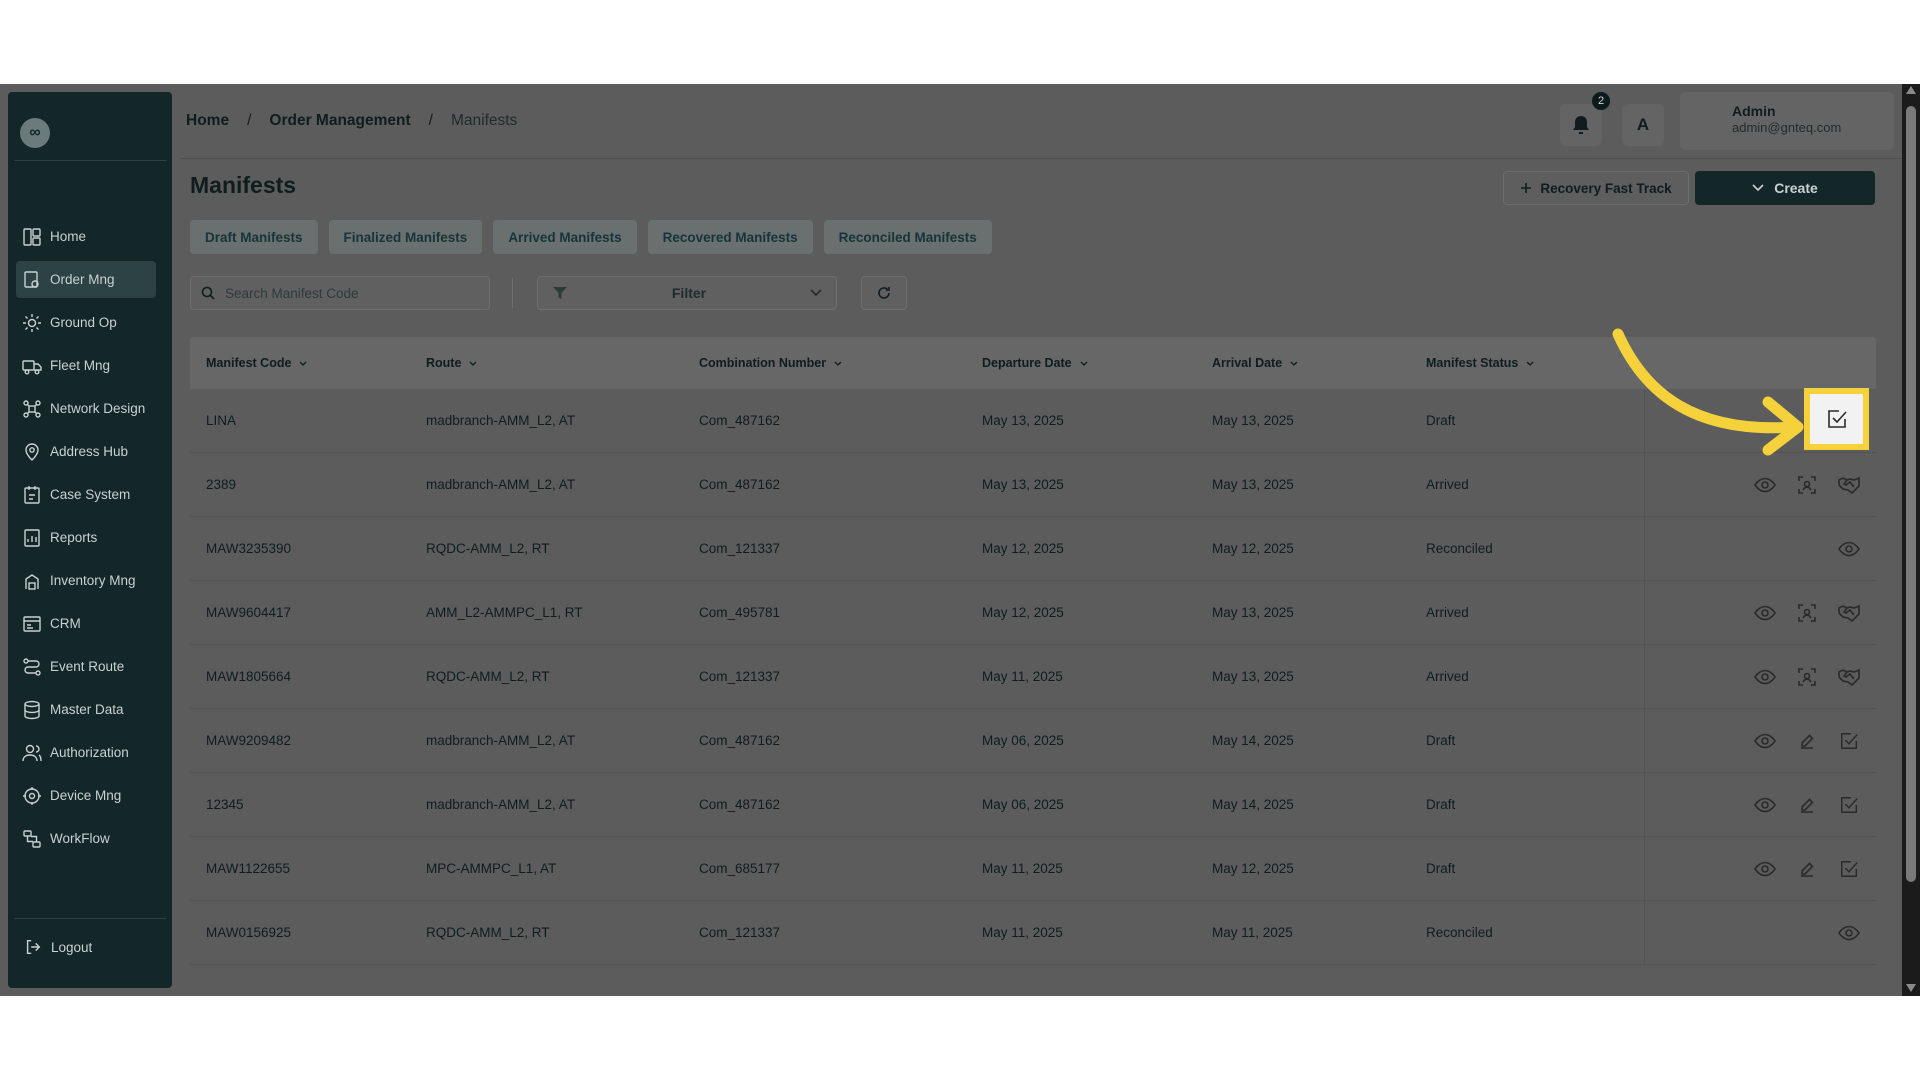 The height and width of the screenshot is (1080, 1920). What do you see at coordinates (86, 838) in the screenshot?
I see `sidebar-item-workflow: WorkFlow` at bounding box center [86, 838].